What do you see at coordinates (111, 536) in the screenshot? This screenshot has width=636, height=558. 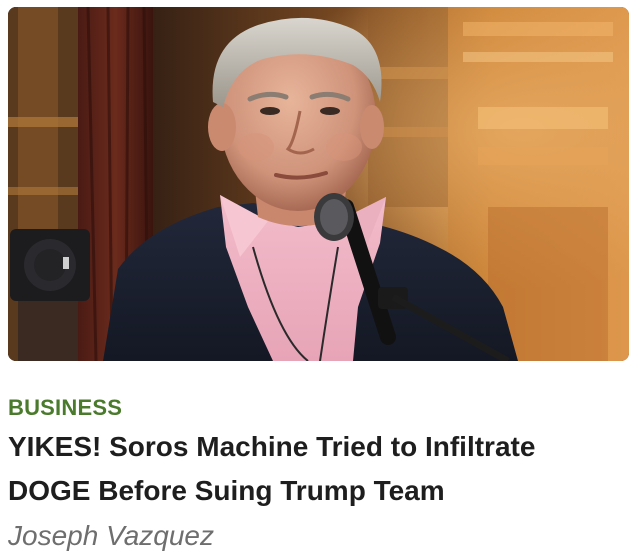 I see `author-name: Joseph Vazquez` at bounding box center [111, 536].